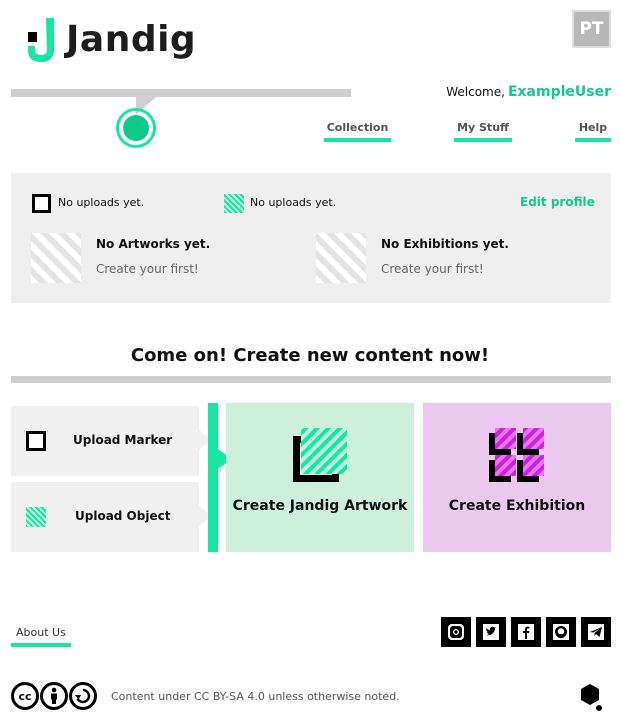 This screenshot has height=725, width=620. What do you see at coordinates (41, 40) in the screenshot?
I see `logo-mark-icon` at bounding box center [41, 40].